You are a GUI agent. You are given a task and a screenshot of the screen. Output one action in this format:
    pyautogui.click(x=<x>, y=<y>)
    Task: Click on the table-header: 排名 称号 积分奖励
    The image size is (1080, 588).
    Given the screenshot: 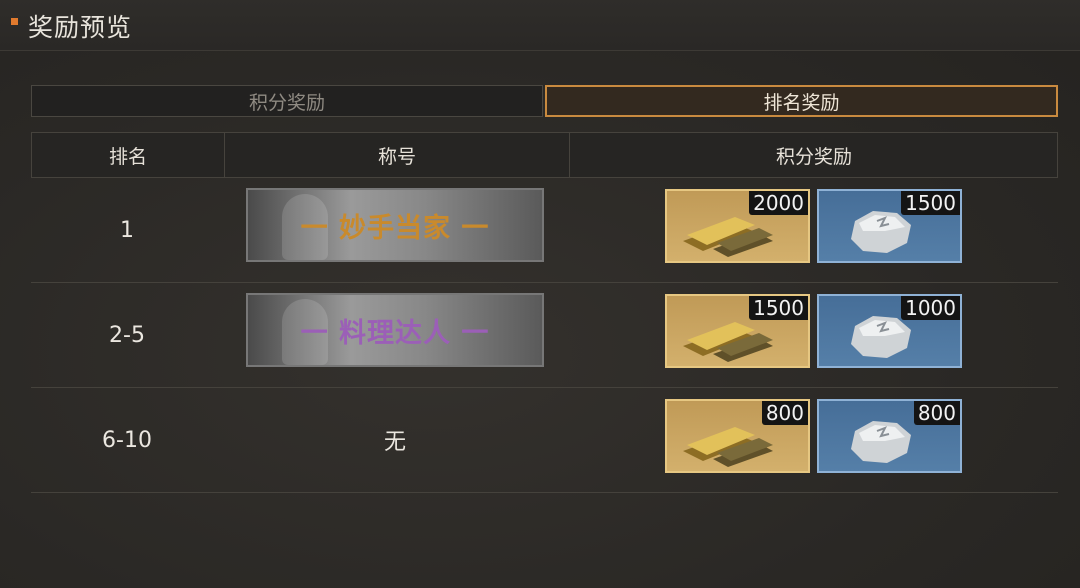 What is the action you would take?
    pyautogui.click(x=544, y=155)
    